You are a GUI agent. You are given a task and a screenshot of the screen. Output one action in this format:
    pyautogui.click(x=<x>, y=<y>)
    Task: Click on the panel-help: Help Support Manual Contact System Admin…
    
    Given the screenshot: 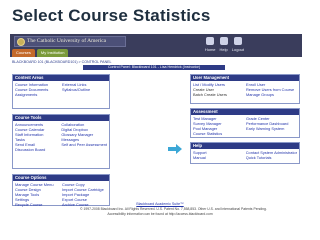 What is the action you would take?
    pyautogui.click(x=245, y=153)
    